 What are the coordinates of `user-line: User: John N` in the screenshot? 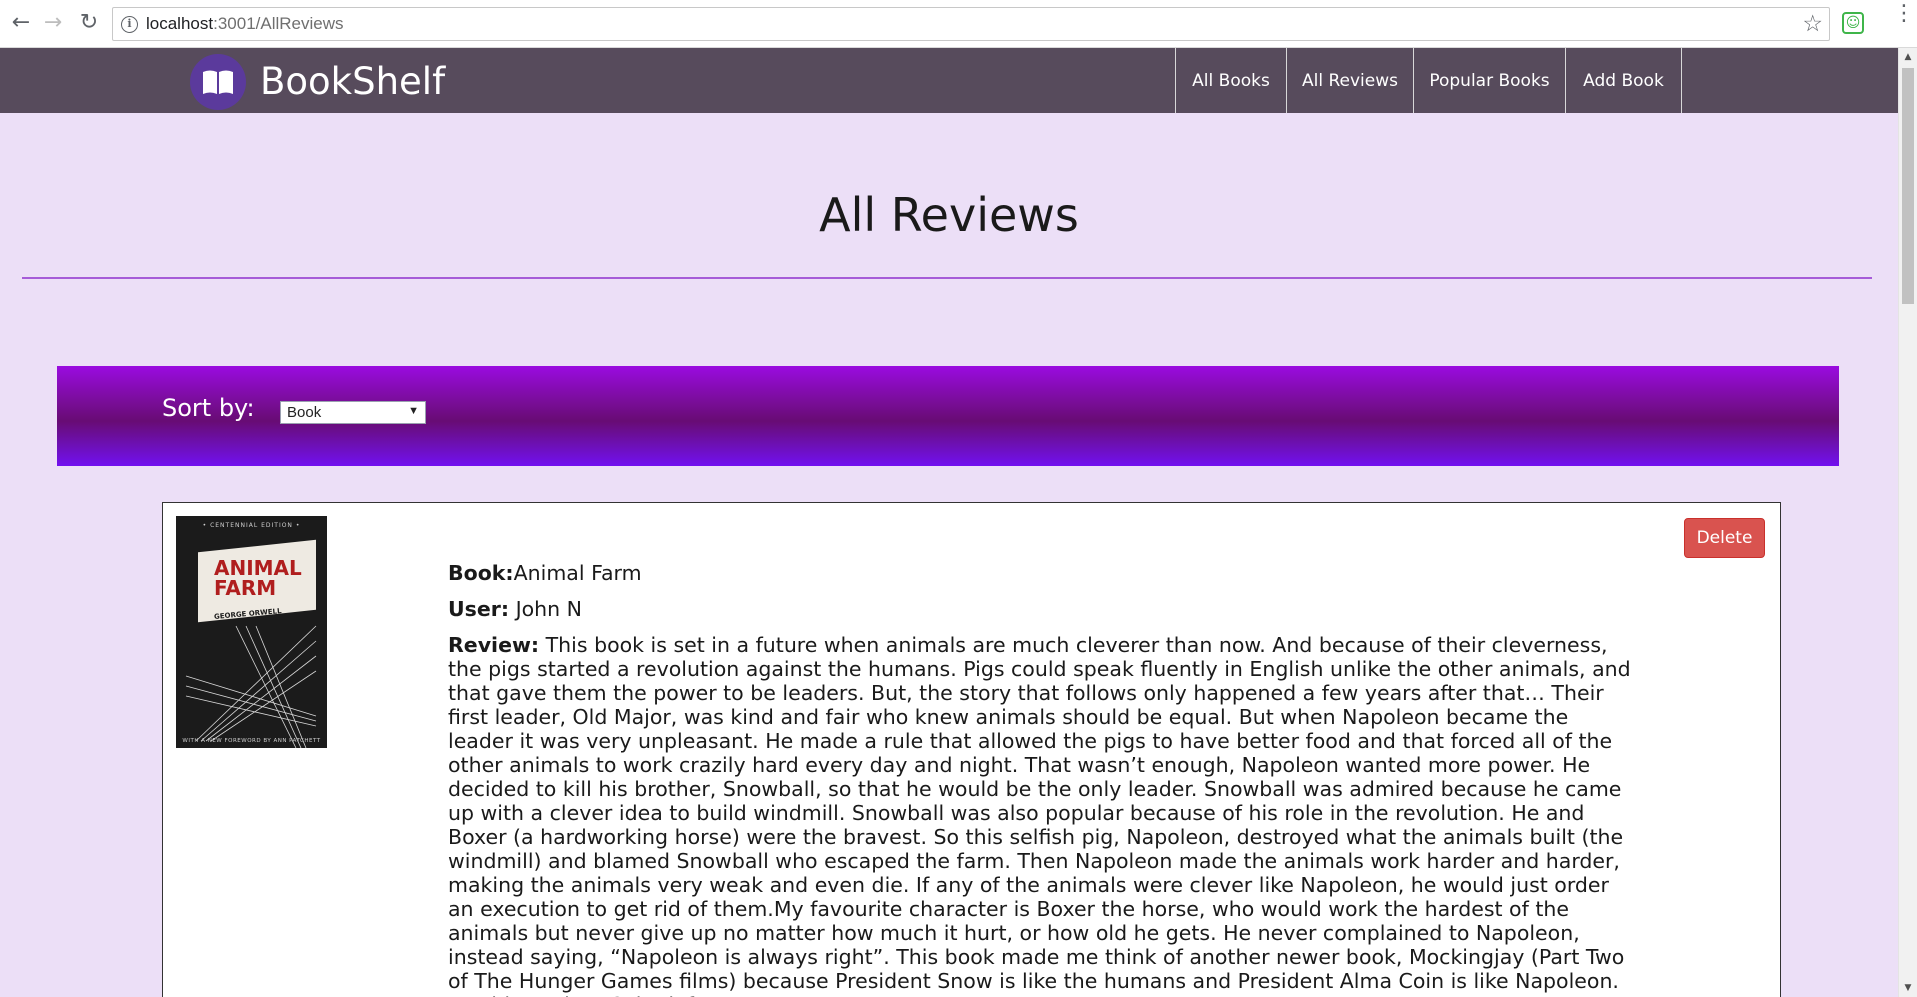 It's located at (515, 609).